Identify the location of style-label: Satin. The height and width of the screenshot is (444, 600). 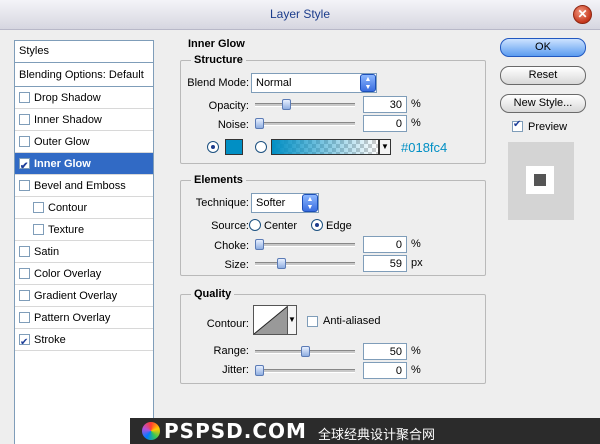
(47, 252).